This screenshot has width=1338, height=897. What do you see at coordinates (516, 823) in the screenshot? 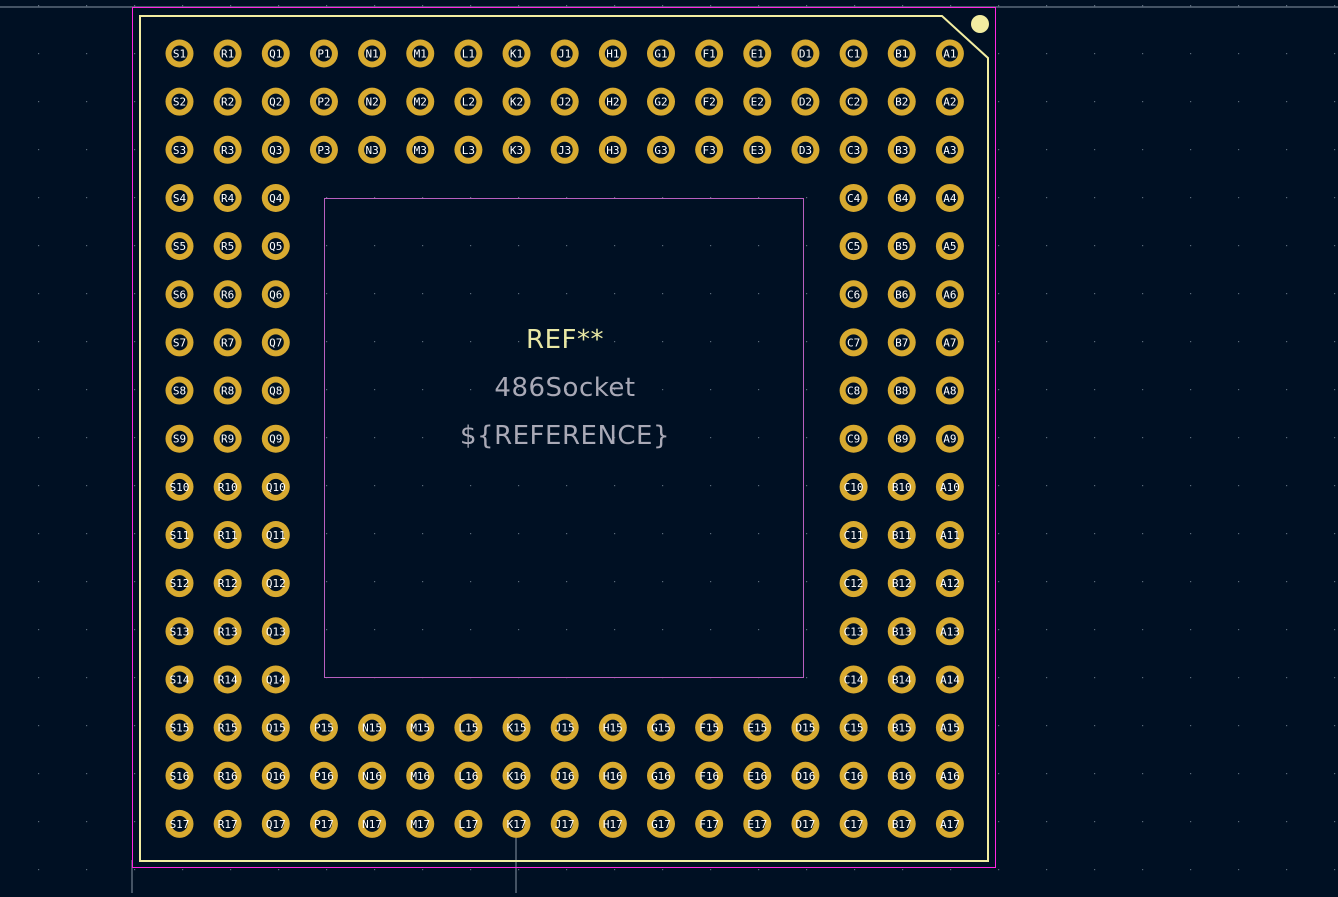
I see `pad-k17: K17` at bounding box center [516, 823].